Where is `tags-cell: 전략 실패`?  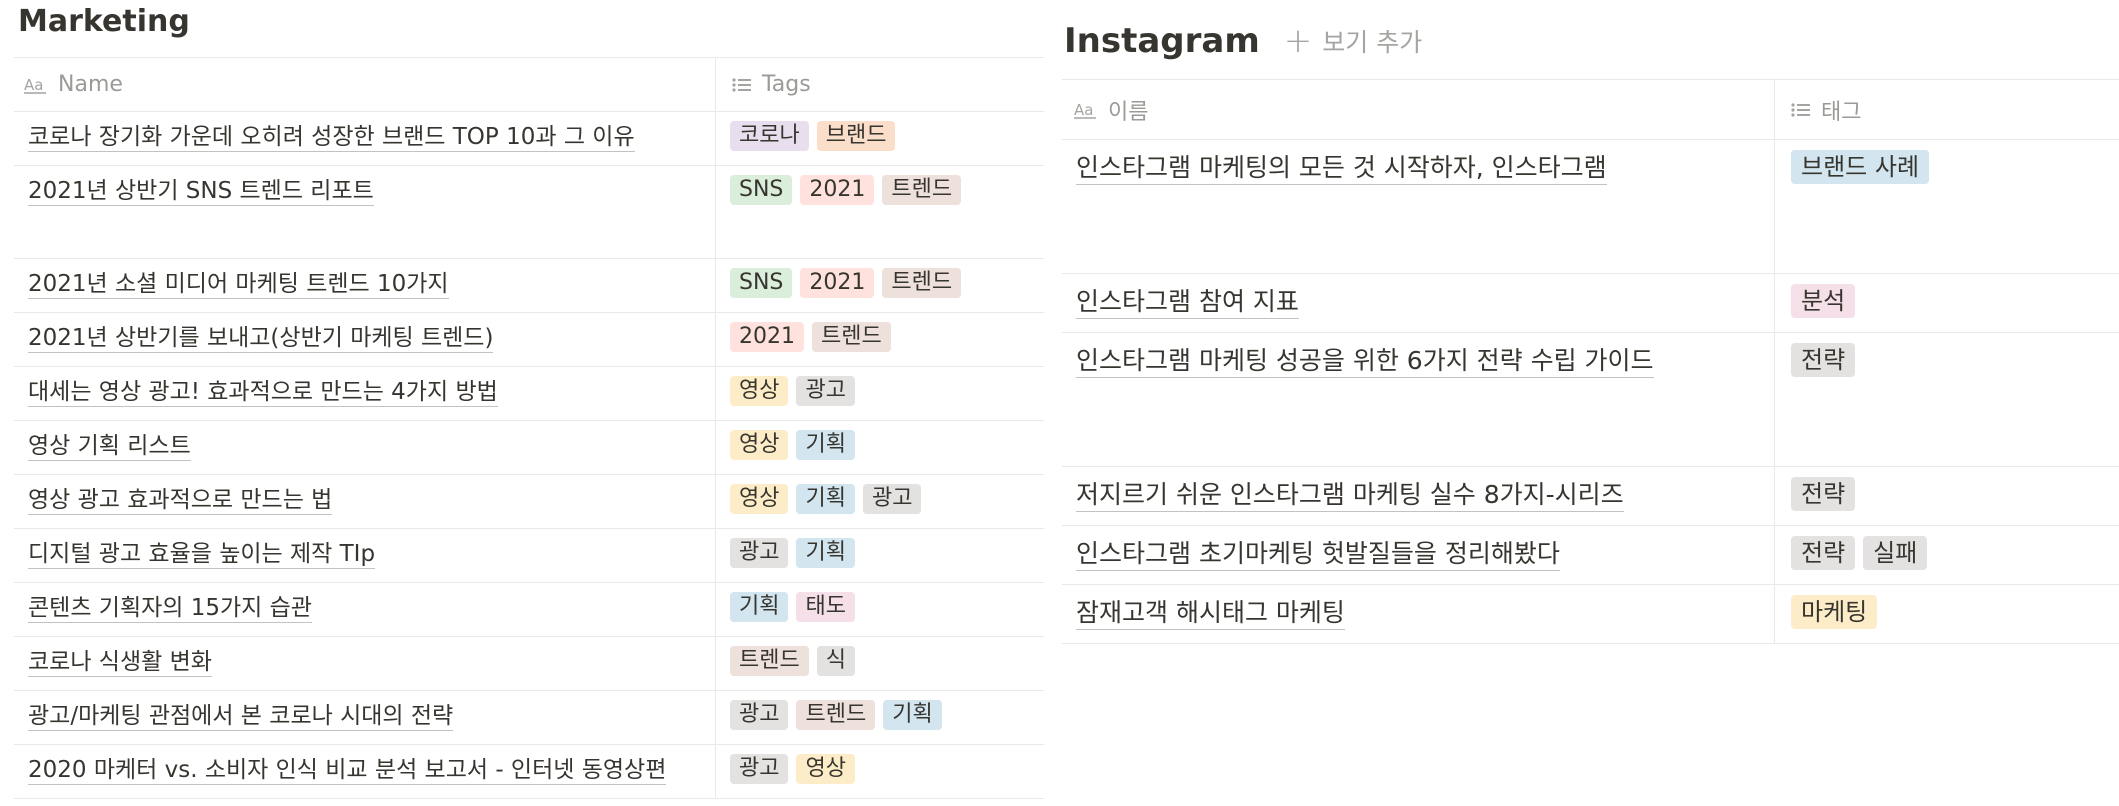 tags-cell: 전략 실패 is located at coordinates (1947, 555).